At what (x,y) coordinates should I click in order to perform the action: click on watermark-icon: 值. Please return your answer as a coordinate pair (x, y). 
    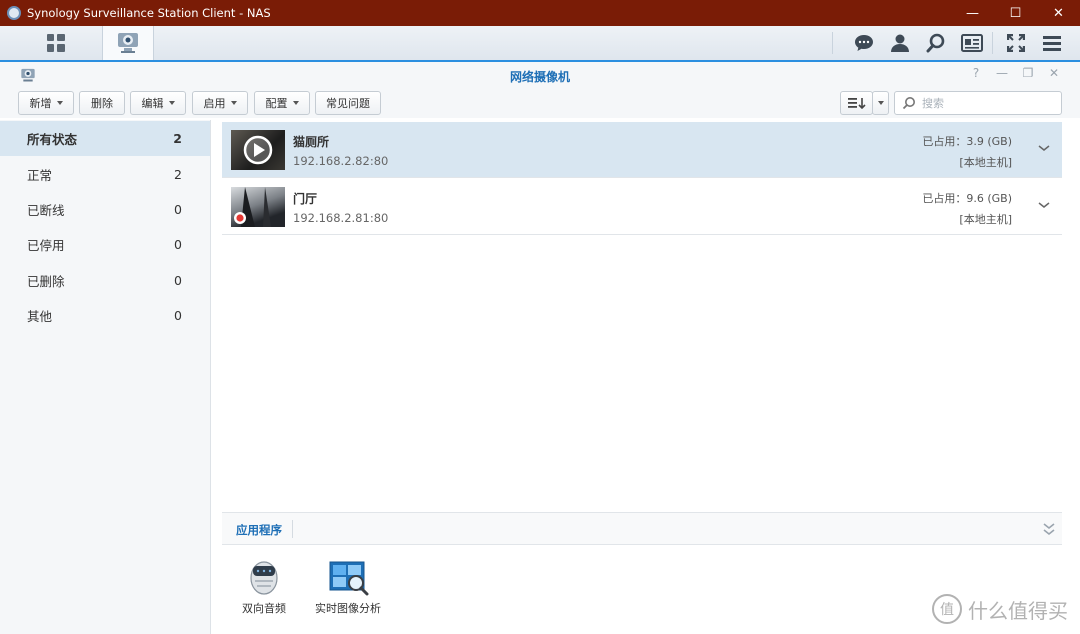
    Looking at the image, I should click on (947, 609).